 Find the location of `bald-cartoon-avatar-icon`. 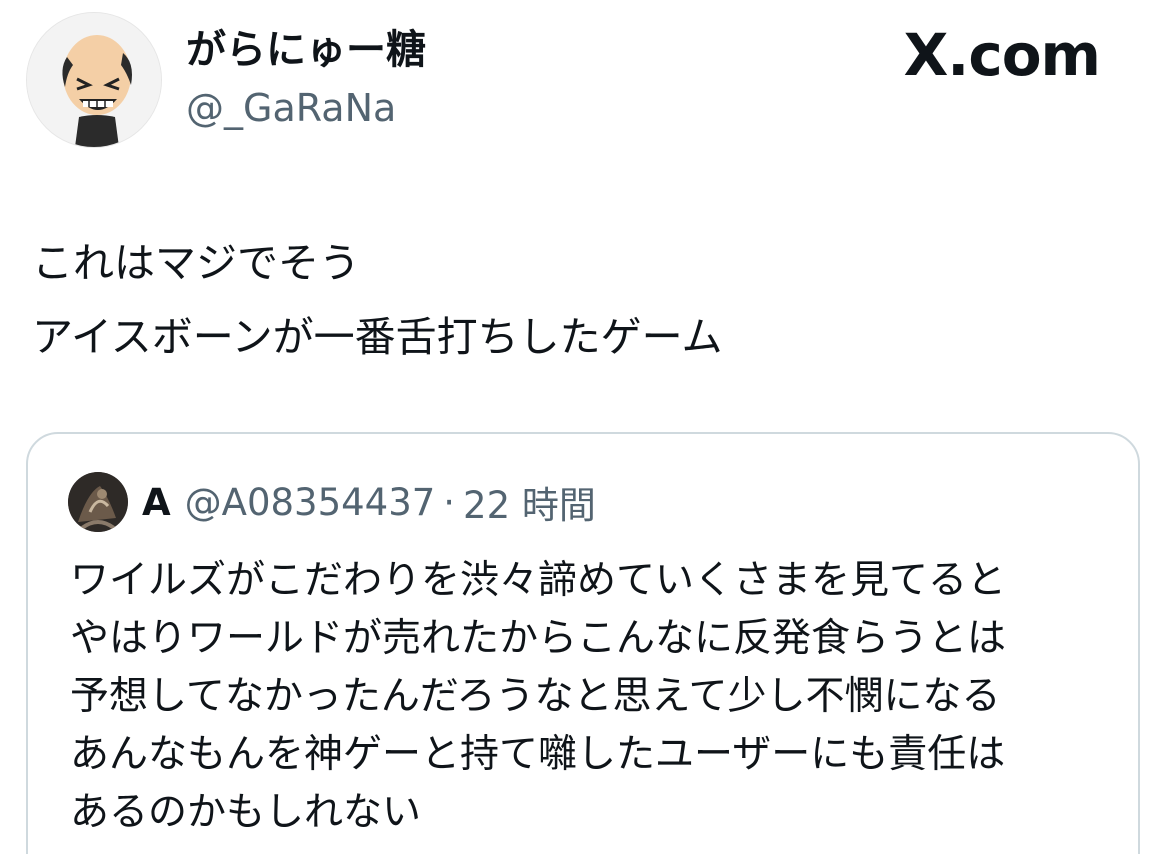

bald-cartoon-avatar-icon is located at coordinates (94, 80).